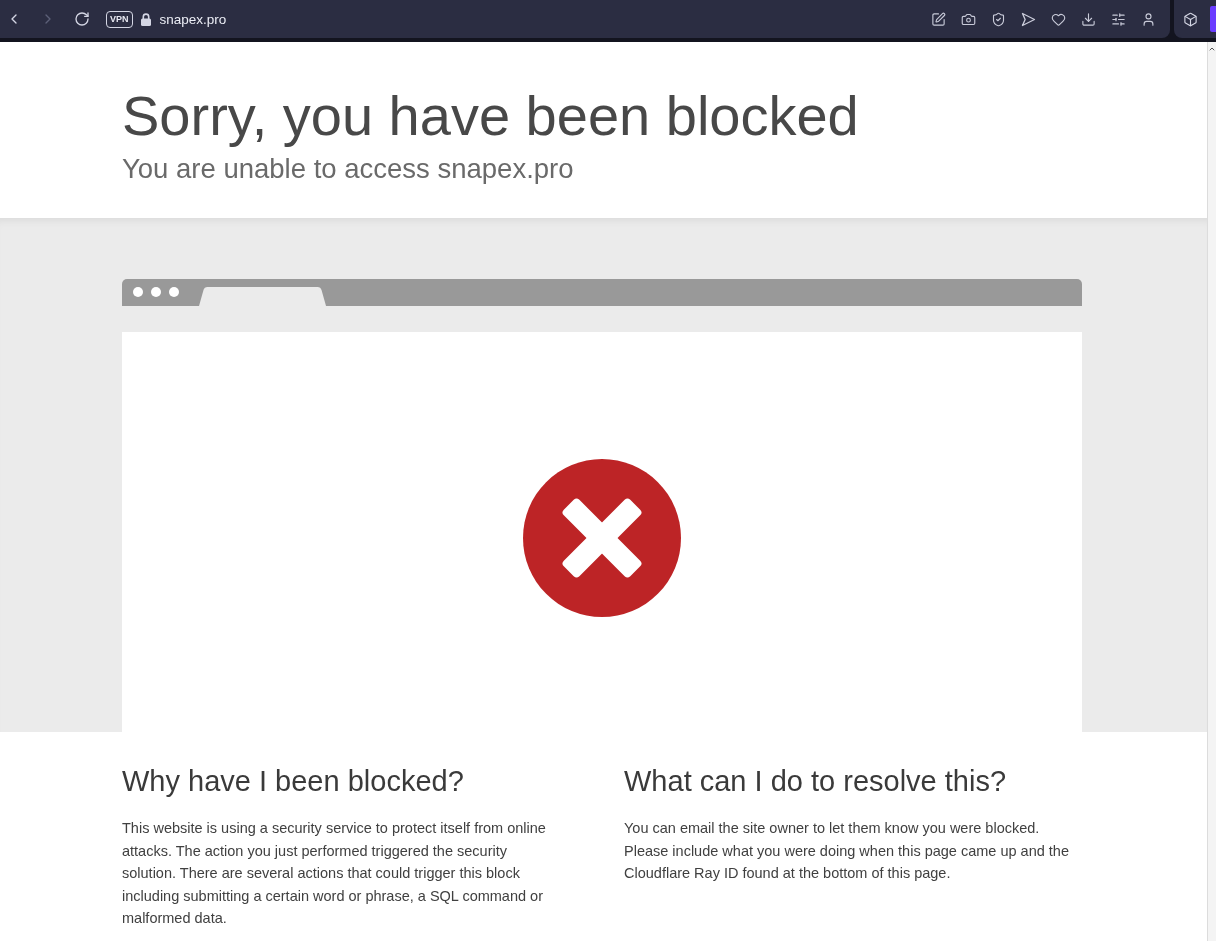 The height and width of the screenshot is (941, 1216). What do you see at coordinates (998, 19) in the screenshot?
I see `shield-check-icon` at bounding box center [998, 19].